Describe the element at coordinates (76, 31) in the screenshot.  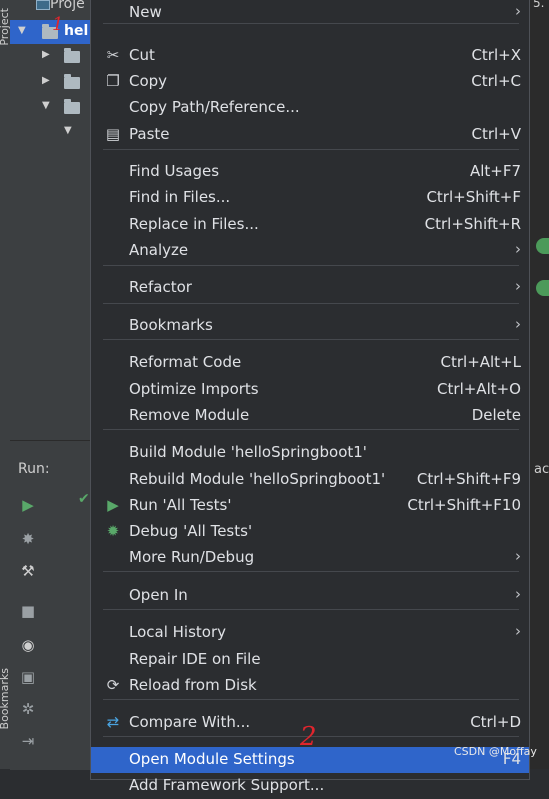
I see `module-name: hel` at that location.